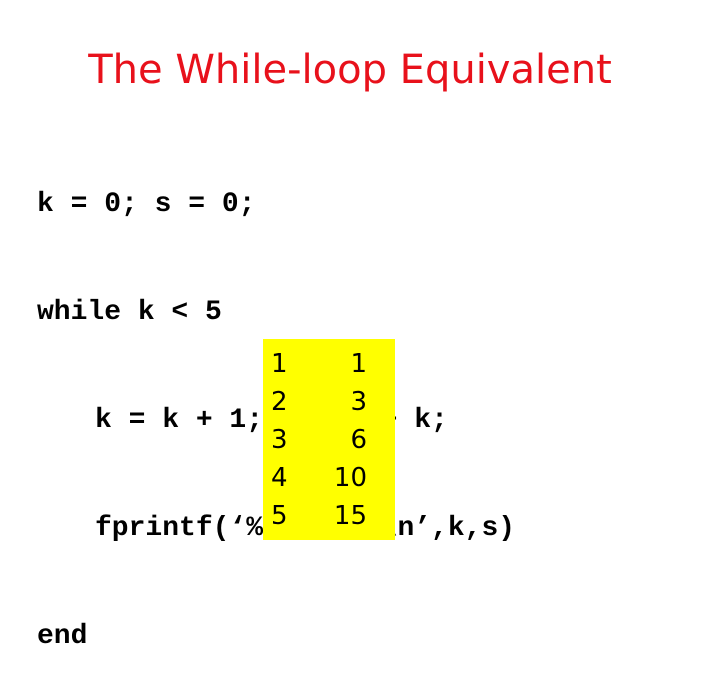  I want to click on output-s-value: 6, so click(358, 440).